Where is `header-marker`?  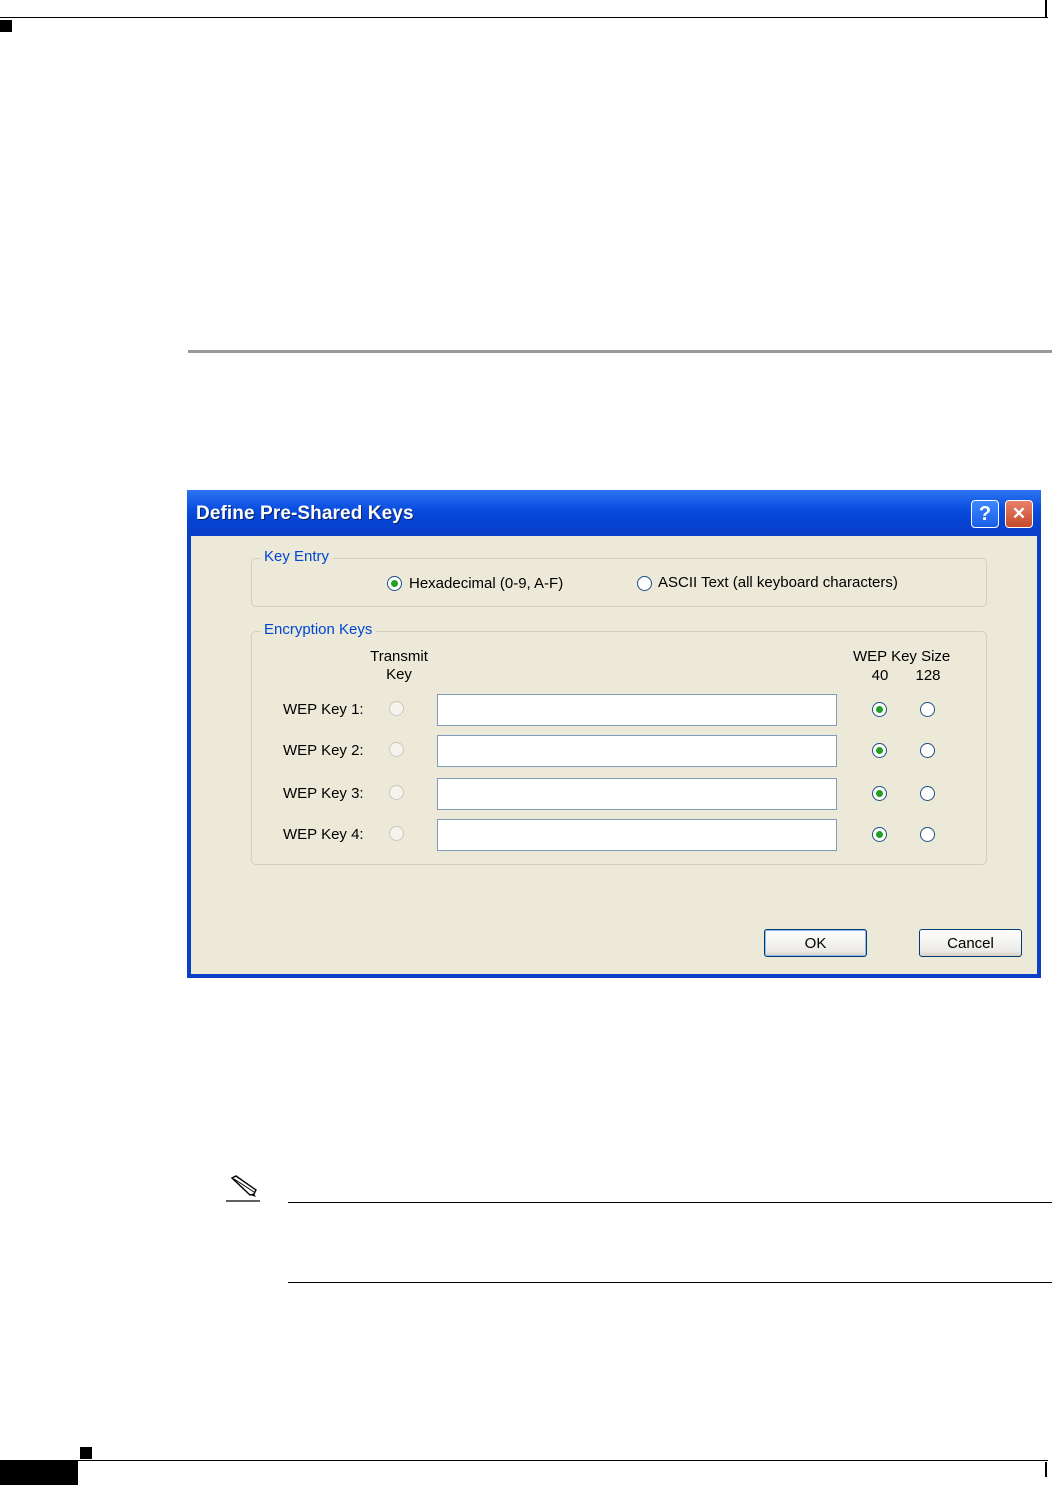
header-marker is located at coordinates (6, 26).